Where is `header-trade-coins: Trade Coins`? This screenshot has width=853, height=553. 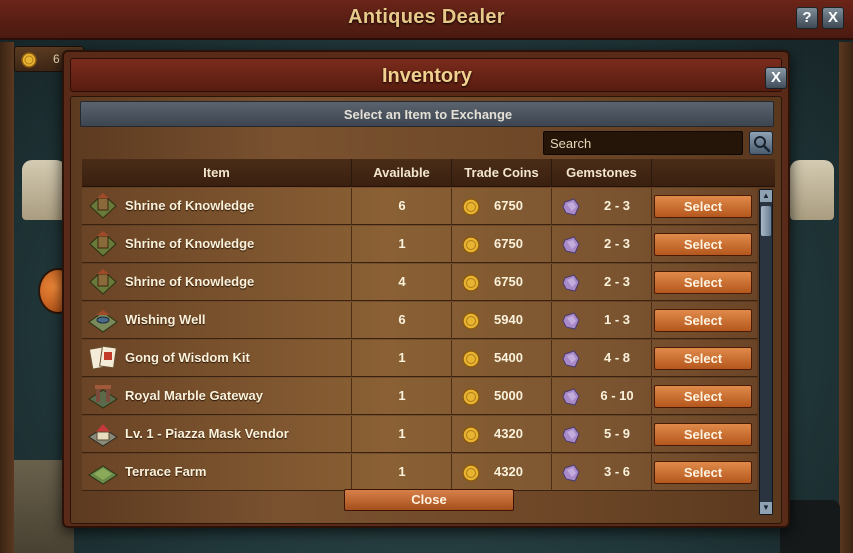
header-trade-coins: Trade Coins is located at coordinates (502, 173).